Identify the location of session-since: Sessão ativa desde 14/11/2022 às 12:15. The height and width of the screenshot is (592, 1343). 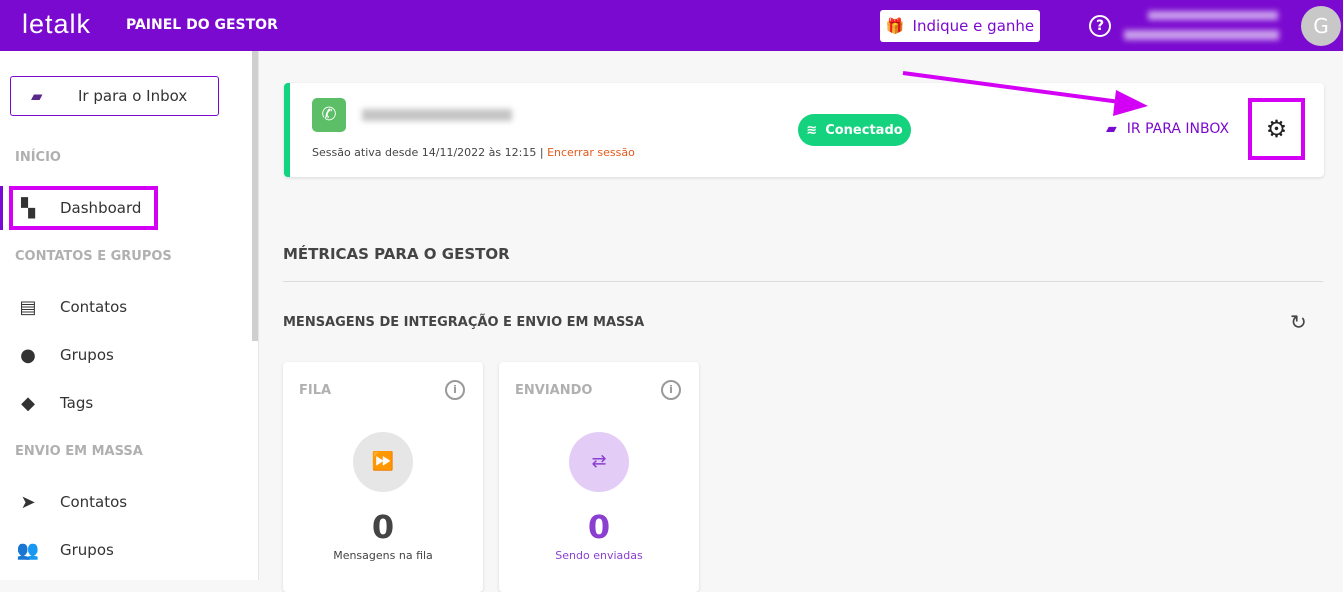
(424, 152).